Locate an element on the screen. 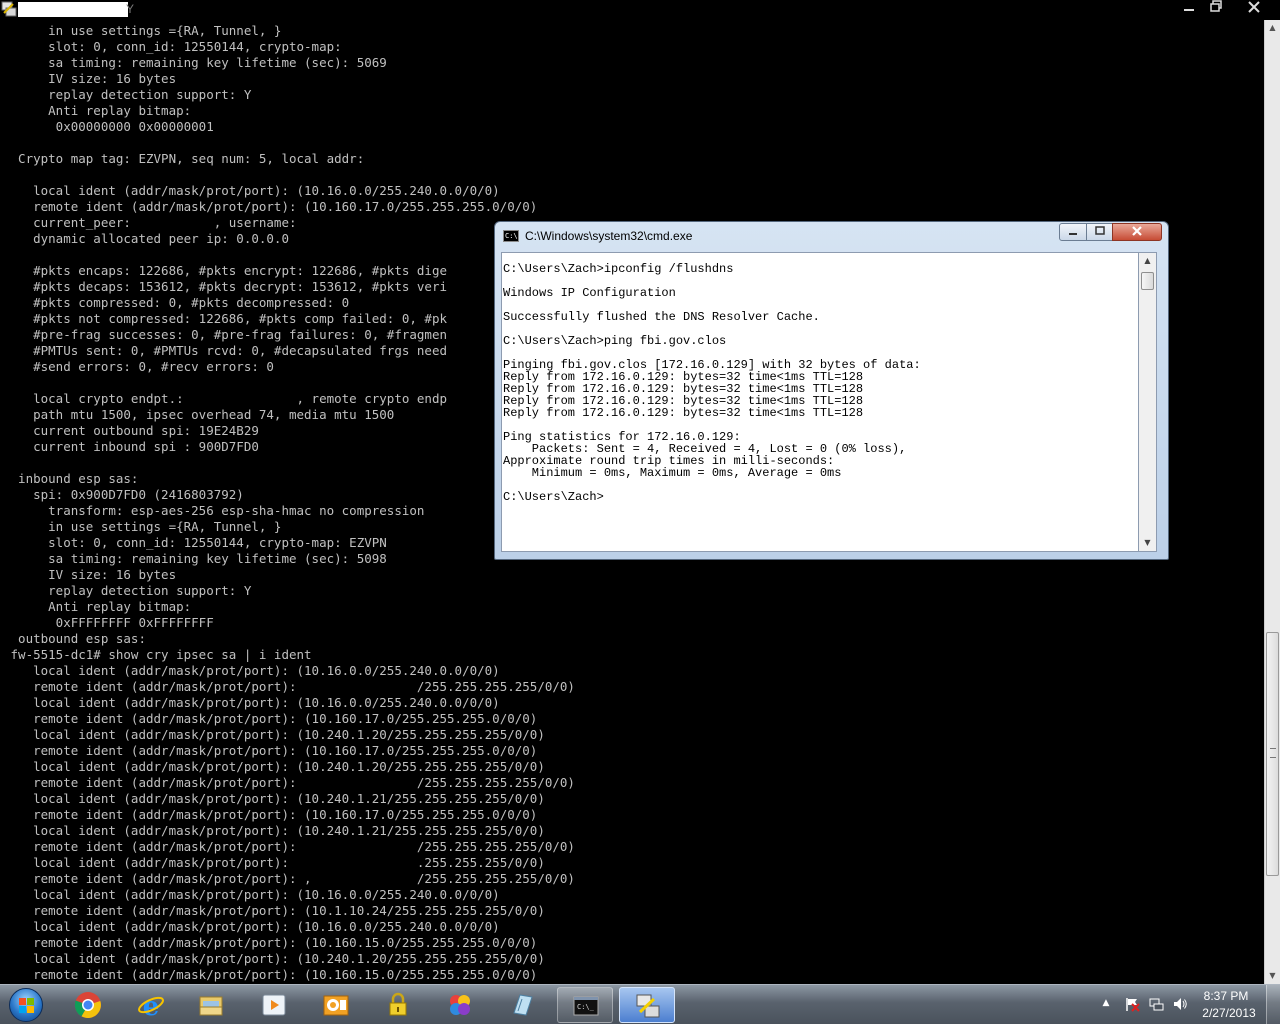 The width and height of the screenshot is (1280, 1024). taskbar-item-putty is located at coordinates (647, 1005).